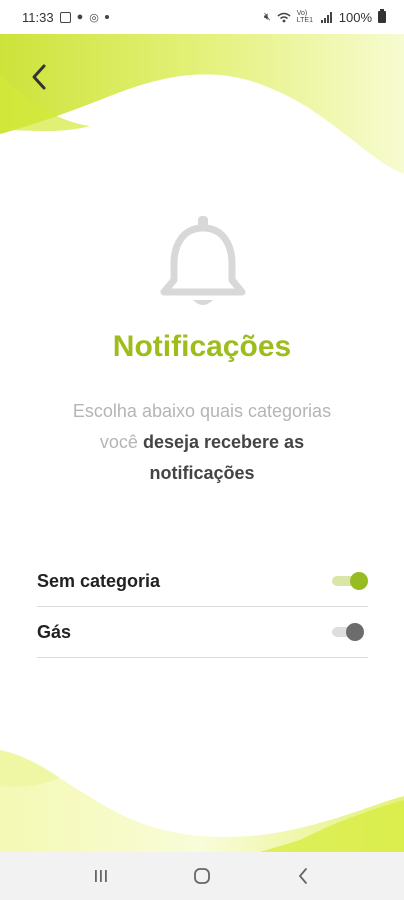 The height and width of the screenshot is (900, 404). I want to click on page-title: Notificações, so click(202, 346).